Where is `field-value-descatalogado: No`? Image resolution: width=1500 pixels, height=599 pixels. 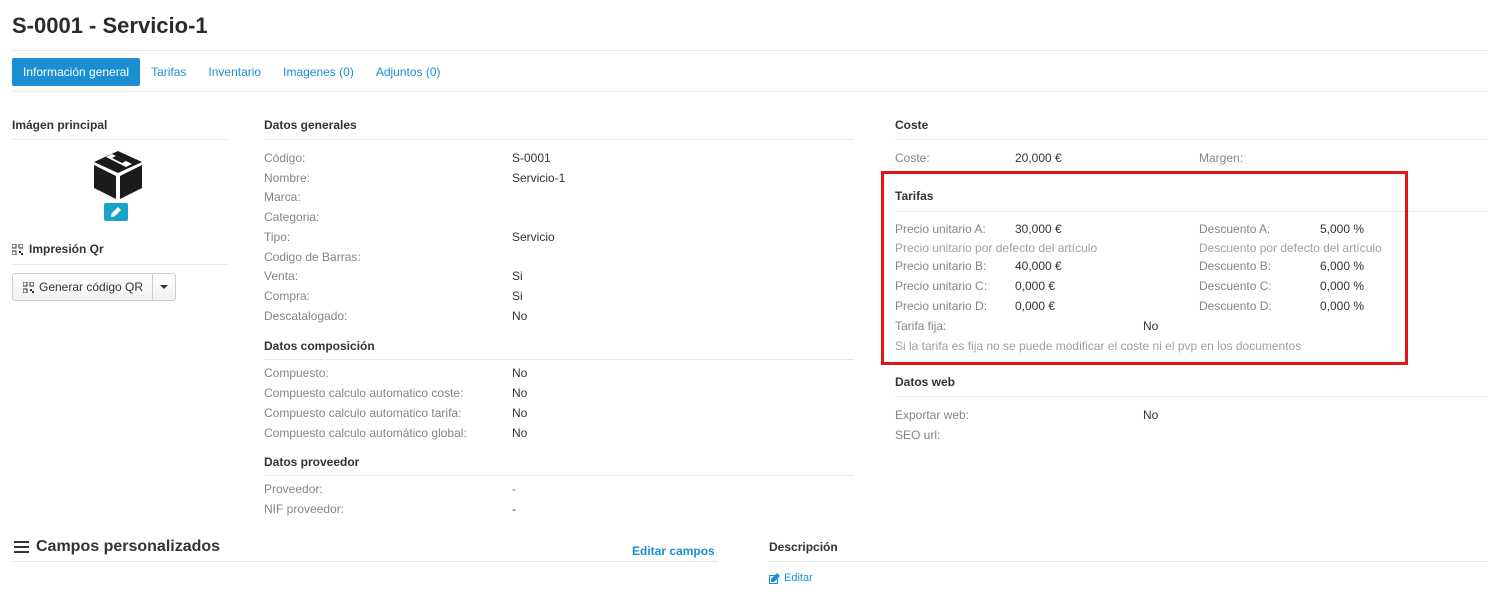
field-value-descatalogado: No is located at coordinates (520, 316).